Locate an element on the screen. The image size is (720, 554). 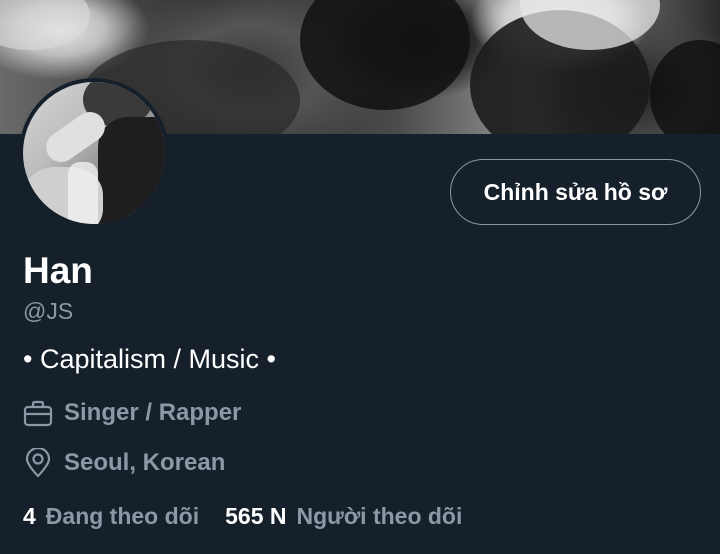
following-count: 4 is located at coordinates (29, 516).